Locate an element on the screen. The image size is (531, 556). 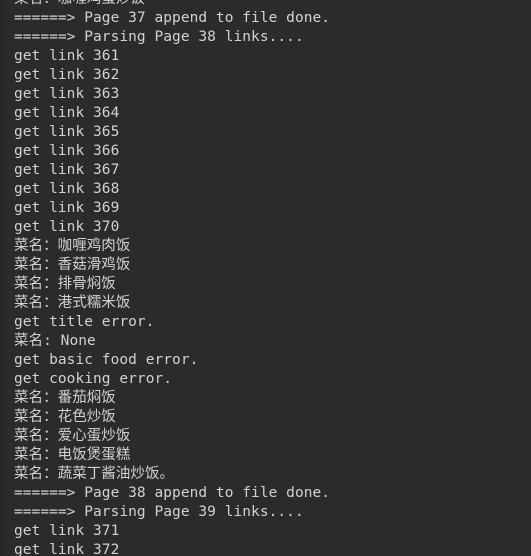
console-line: get link 371 is located at coordinates (67, 531).